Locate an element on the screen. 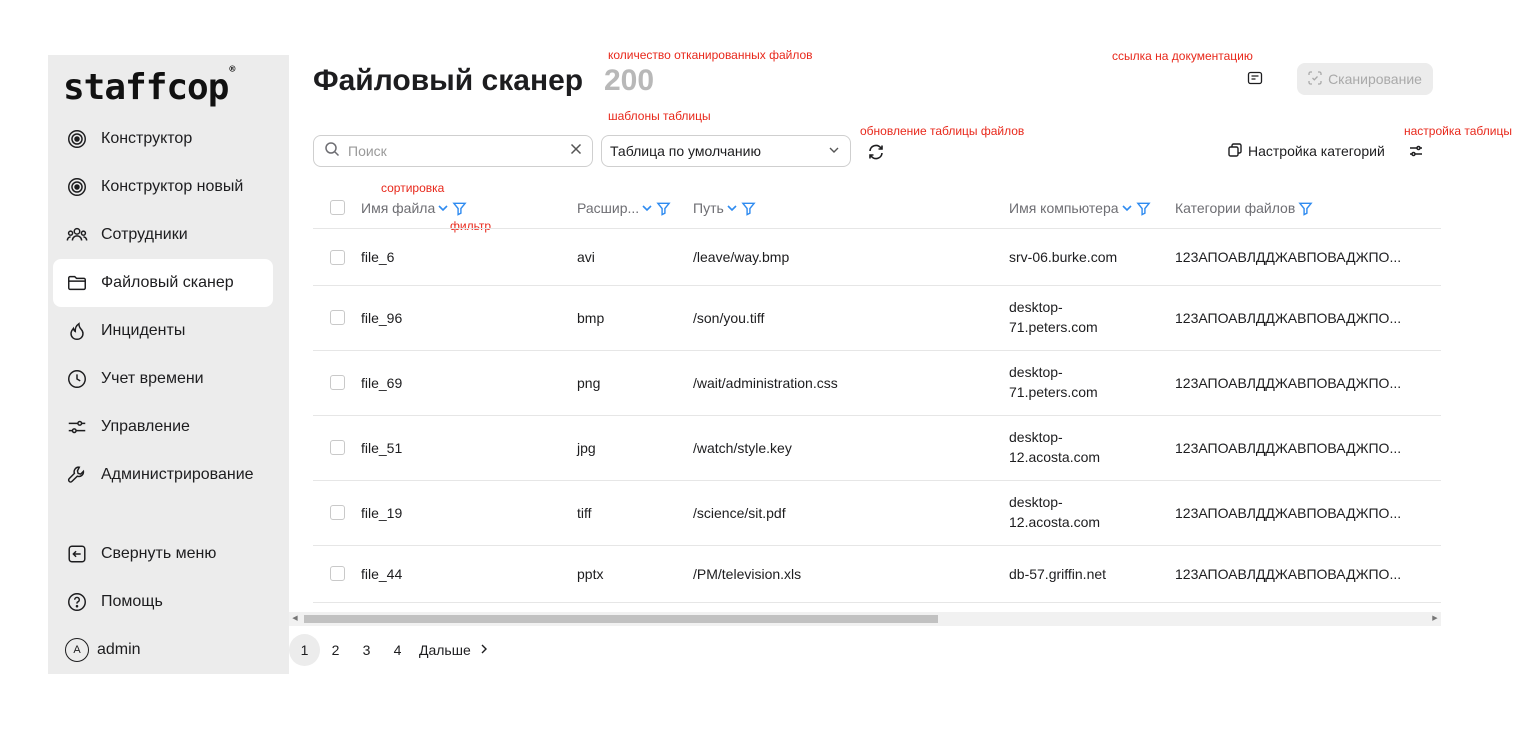 This screenshot has width=1538, height=730. help-button: Помощь is located at coordinates (163, 602).